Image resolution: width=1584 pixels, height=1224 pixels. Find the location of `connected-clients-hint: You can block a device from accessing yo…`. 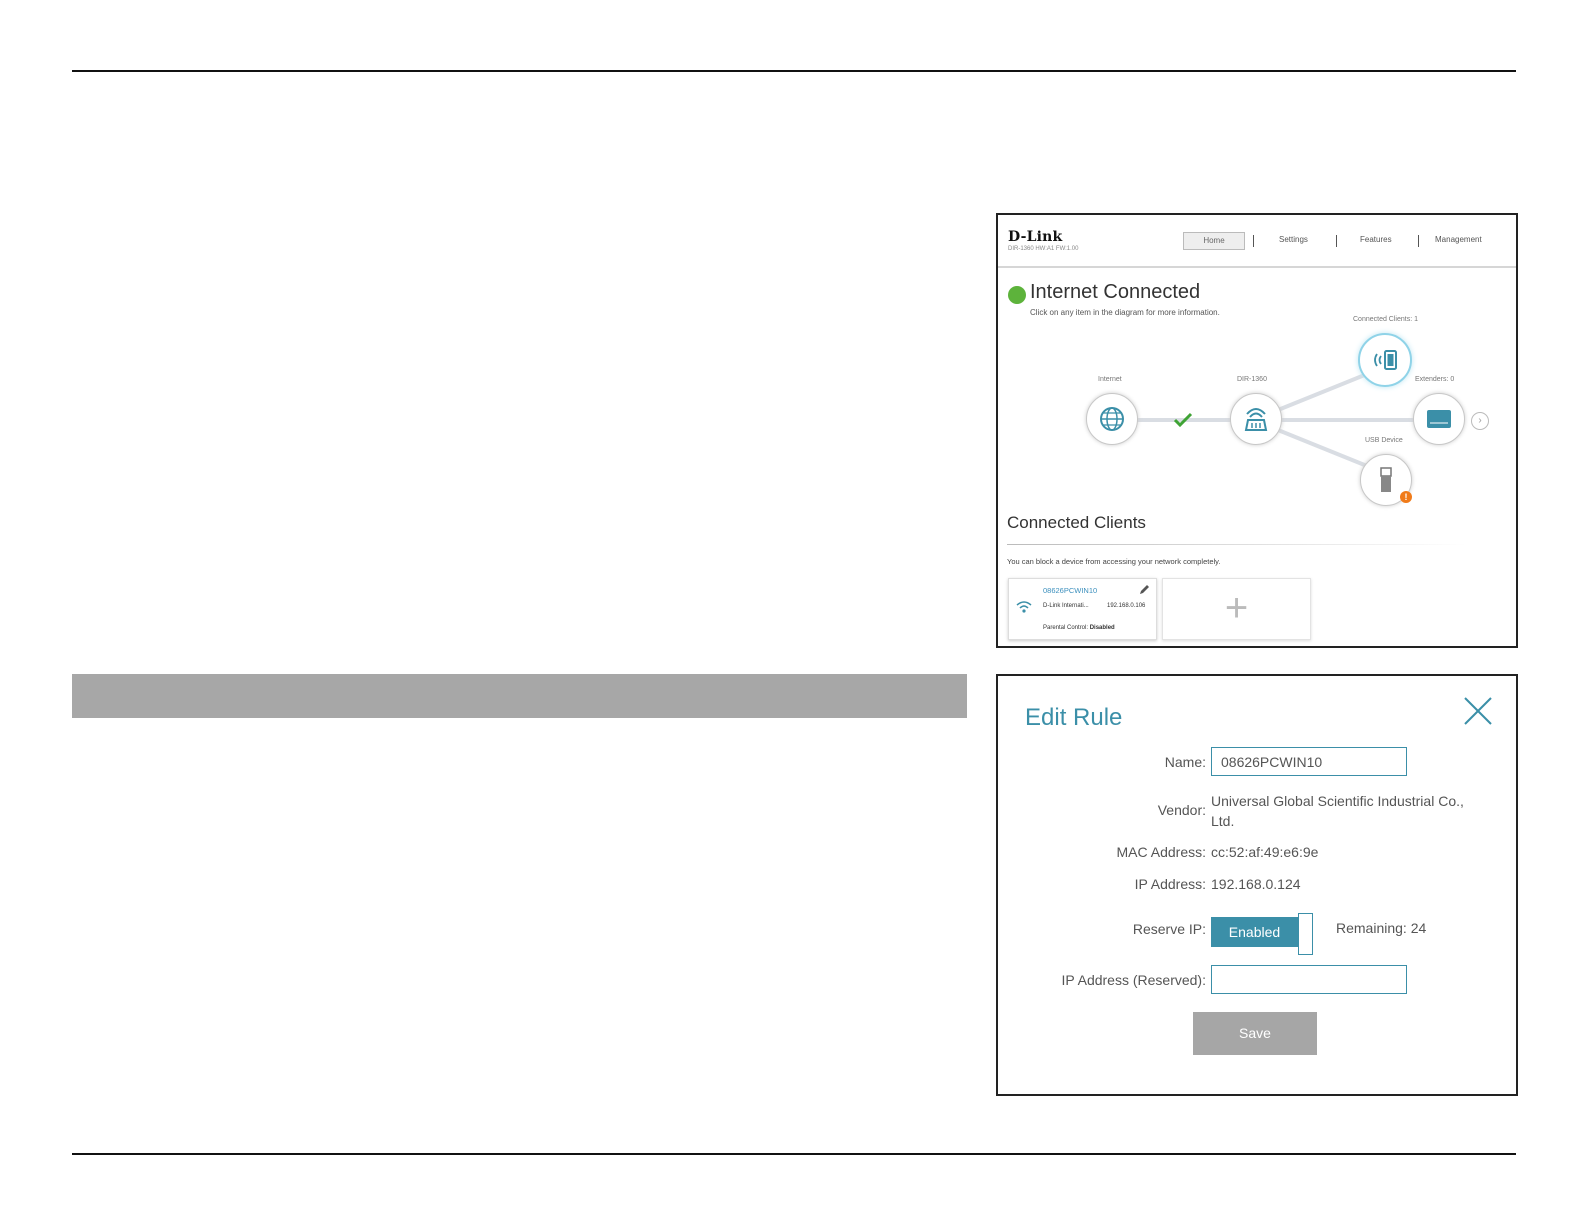

connected-clients-hint: You can block a device from accessing yo… is located at coordinates (1114, 561).